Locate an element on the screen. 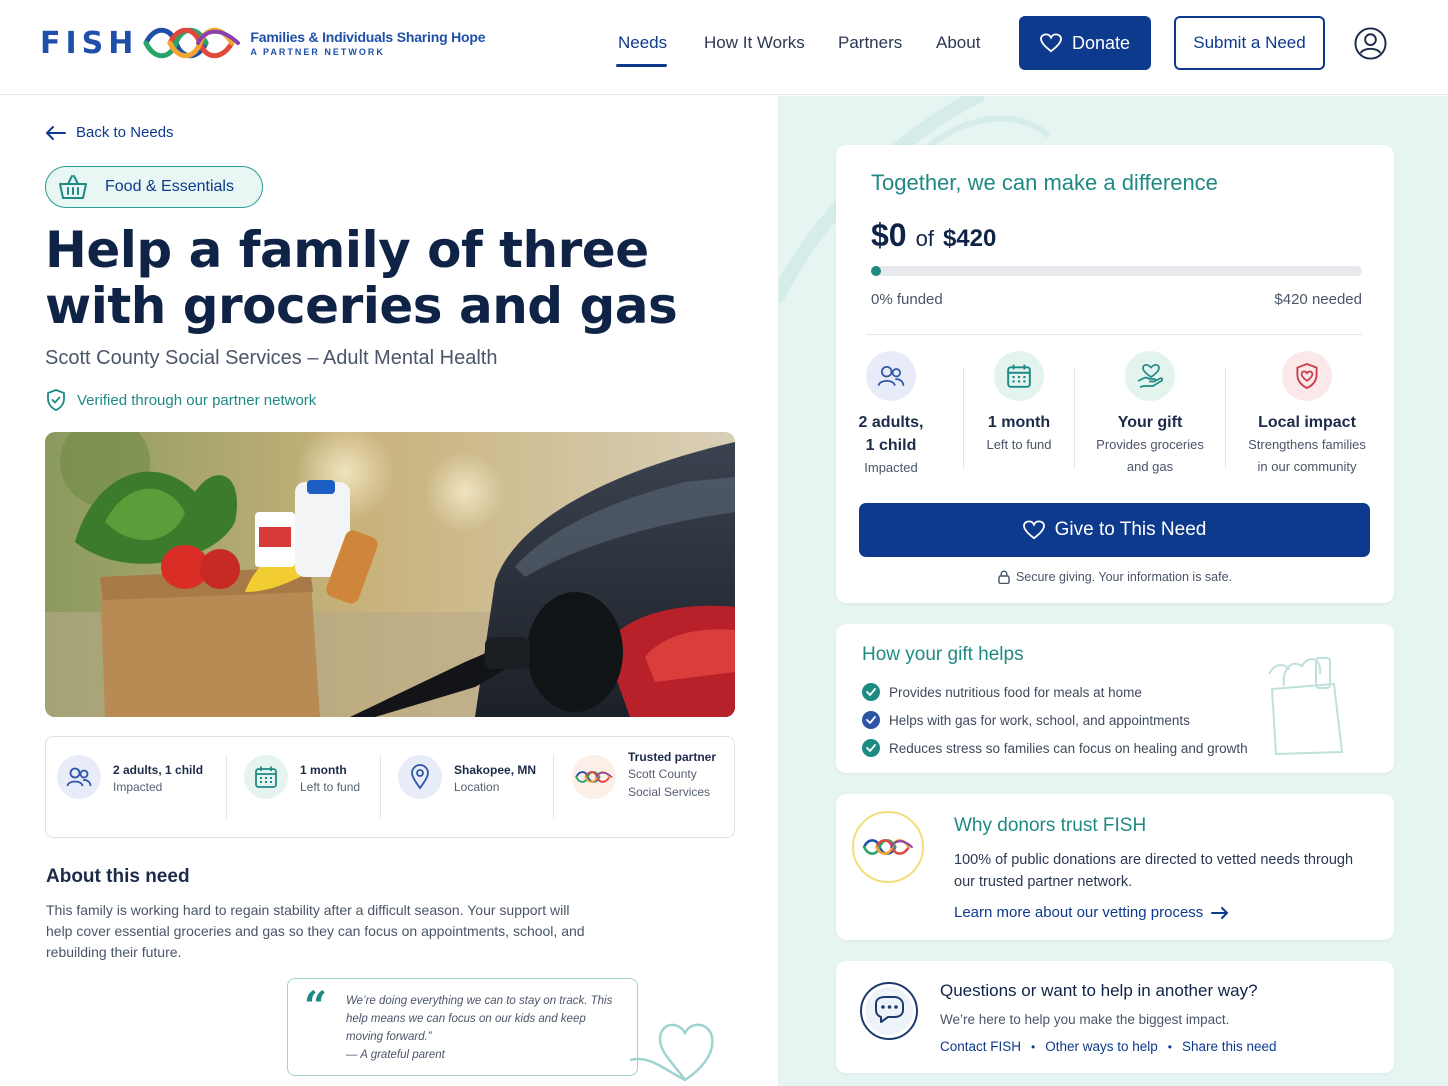  impact-gift: Your gift Provides groceries and gas is located at coordinates (1150, 414).